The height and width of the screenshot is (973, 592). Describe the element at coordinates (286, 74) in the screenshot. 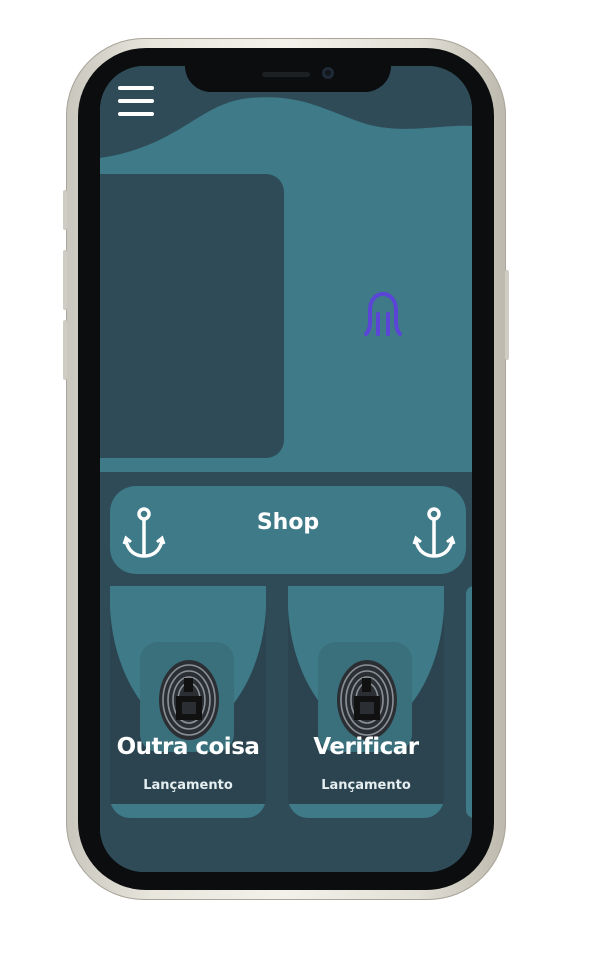

I see `phone-speaker` at that location.